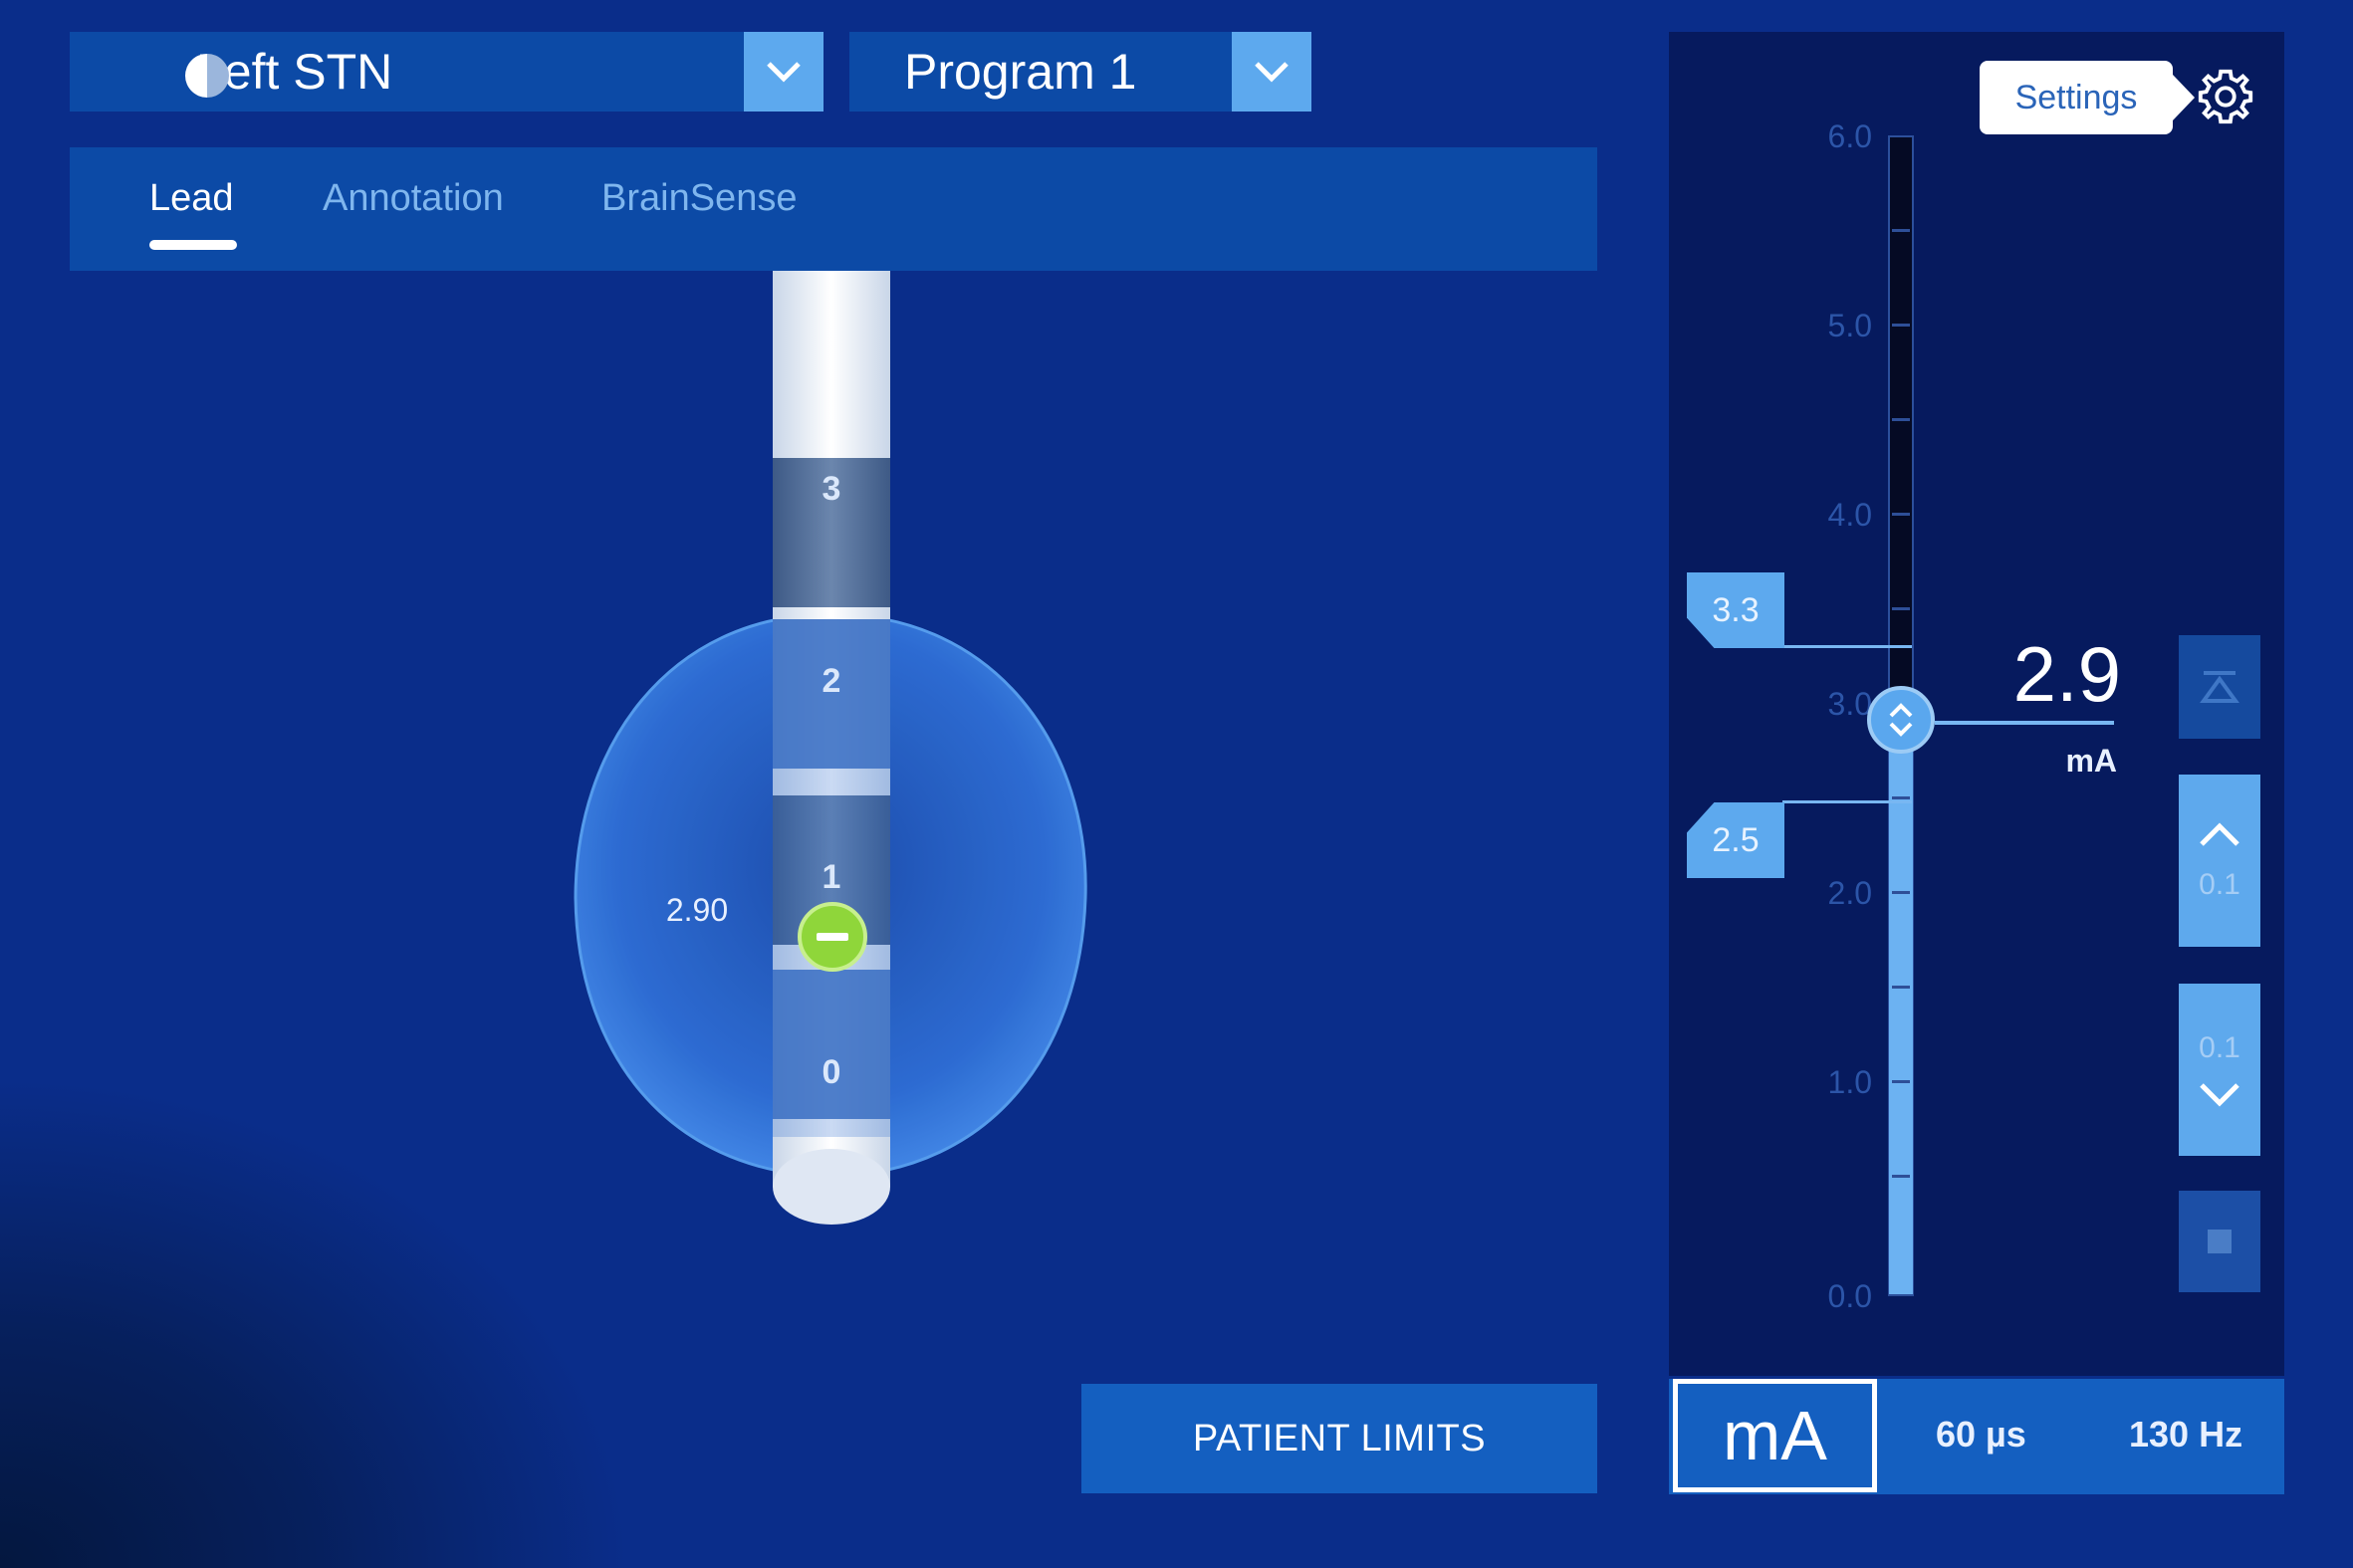  I want to click on patient-limits-button: PATIENT LIMITS, so click(1339, 1439).